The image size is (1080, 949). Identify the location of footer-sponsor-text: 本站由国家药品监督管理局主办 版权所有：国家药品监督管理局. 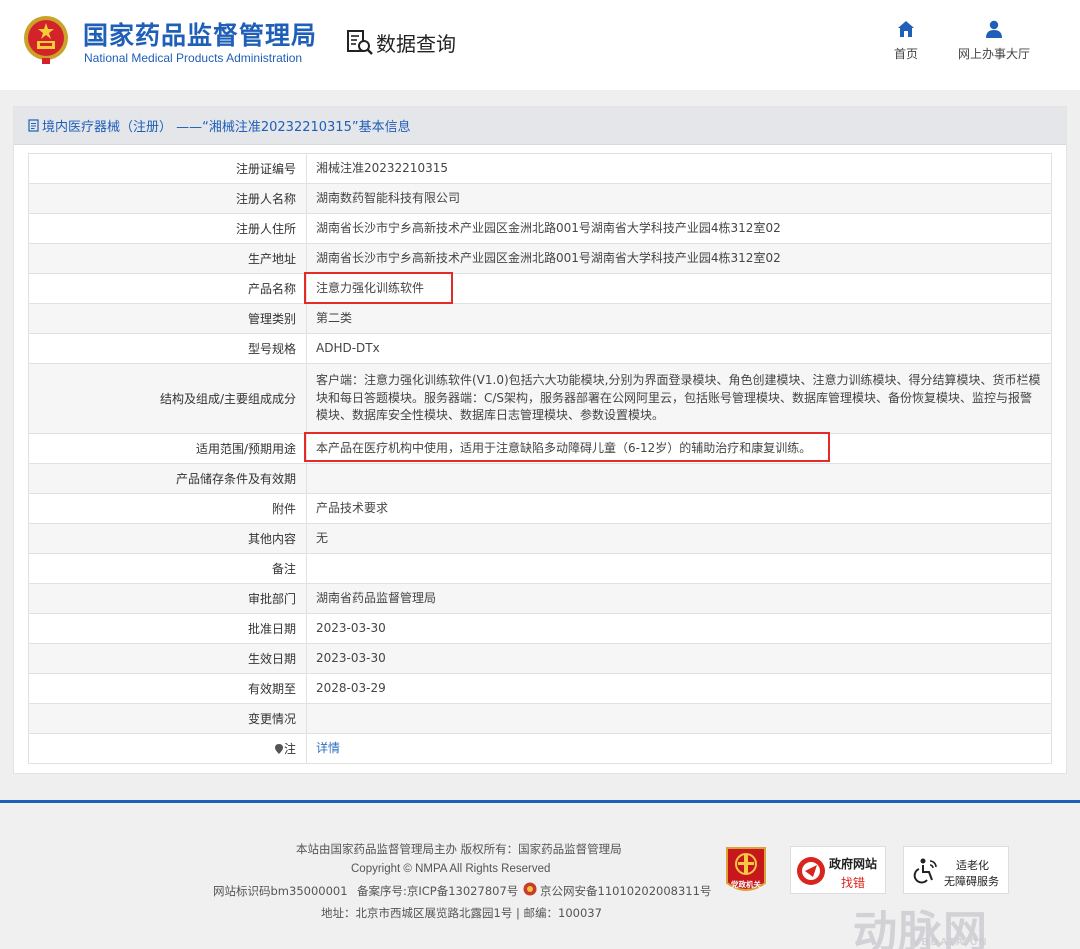
(459, 849).